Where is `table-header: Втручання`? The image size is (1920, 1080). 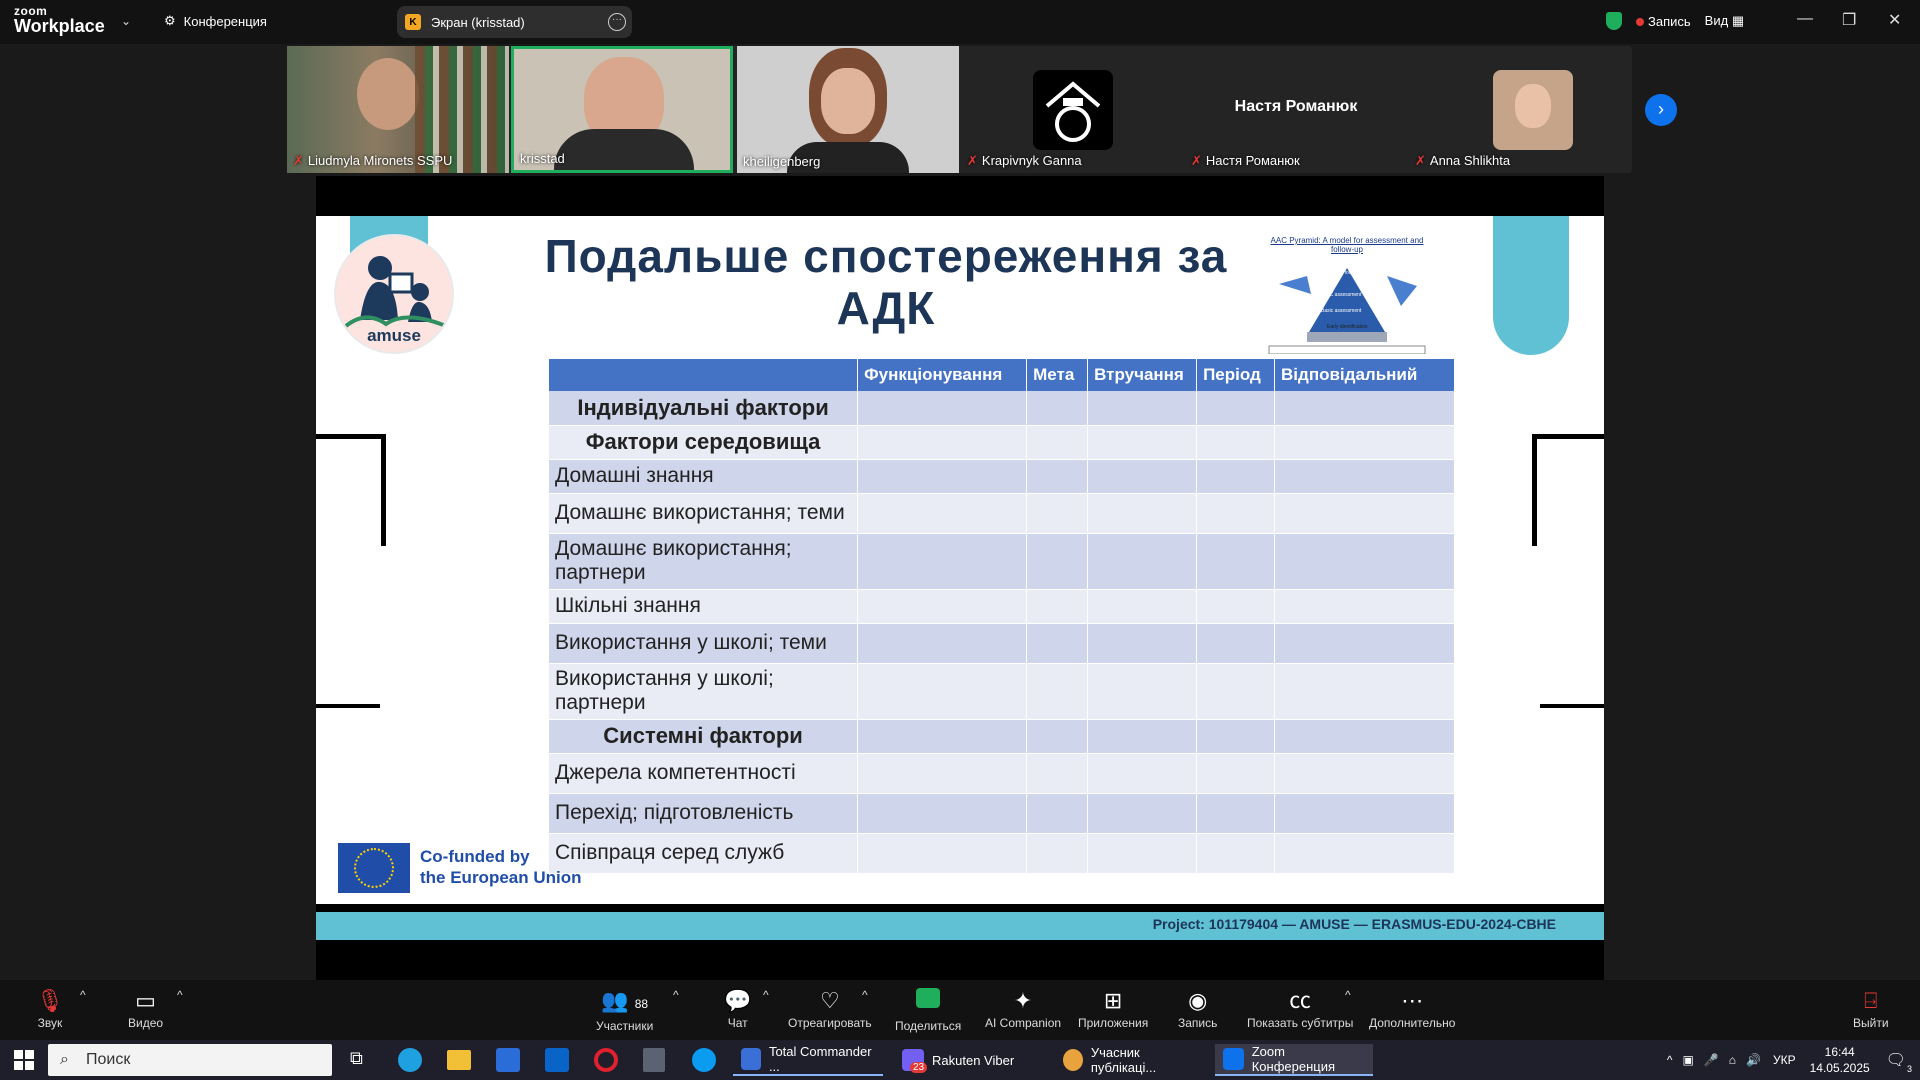 table-header: Втручання is located at coordinates (1142, 375).